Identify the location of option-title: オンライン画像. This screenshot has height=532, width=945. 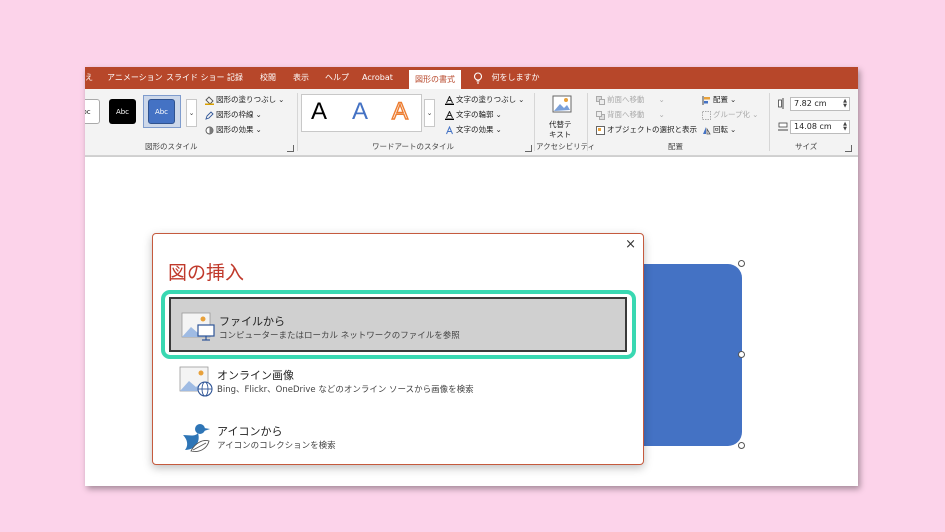
(255, 375).